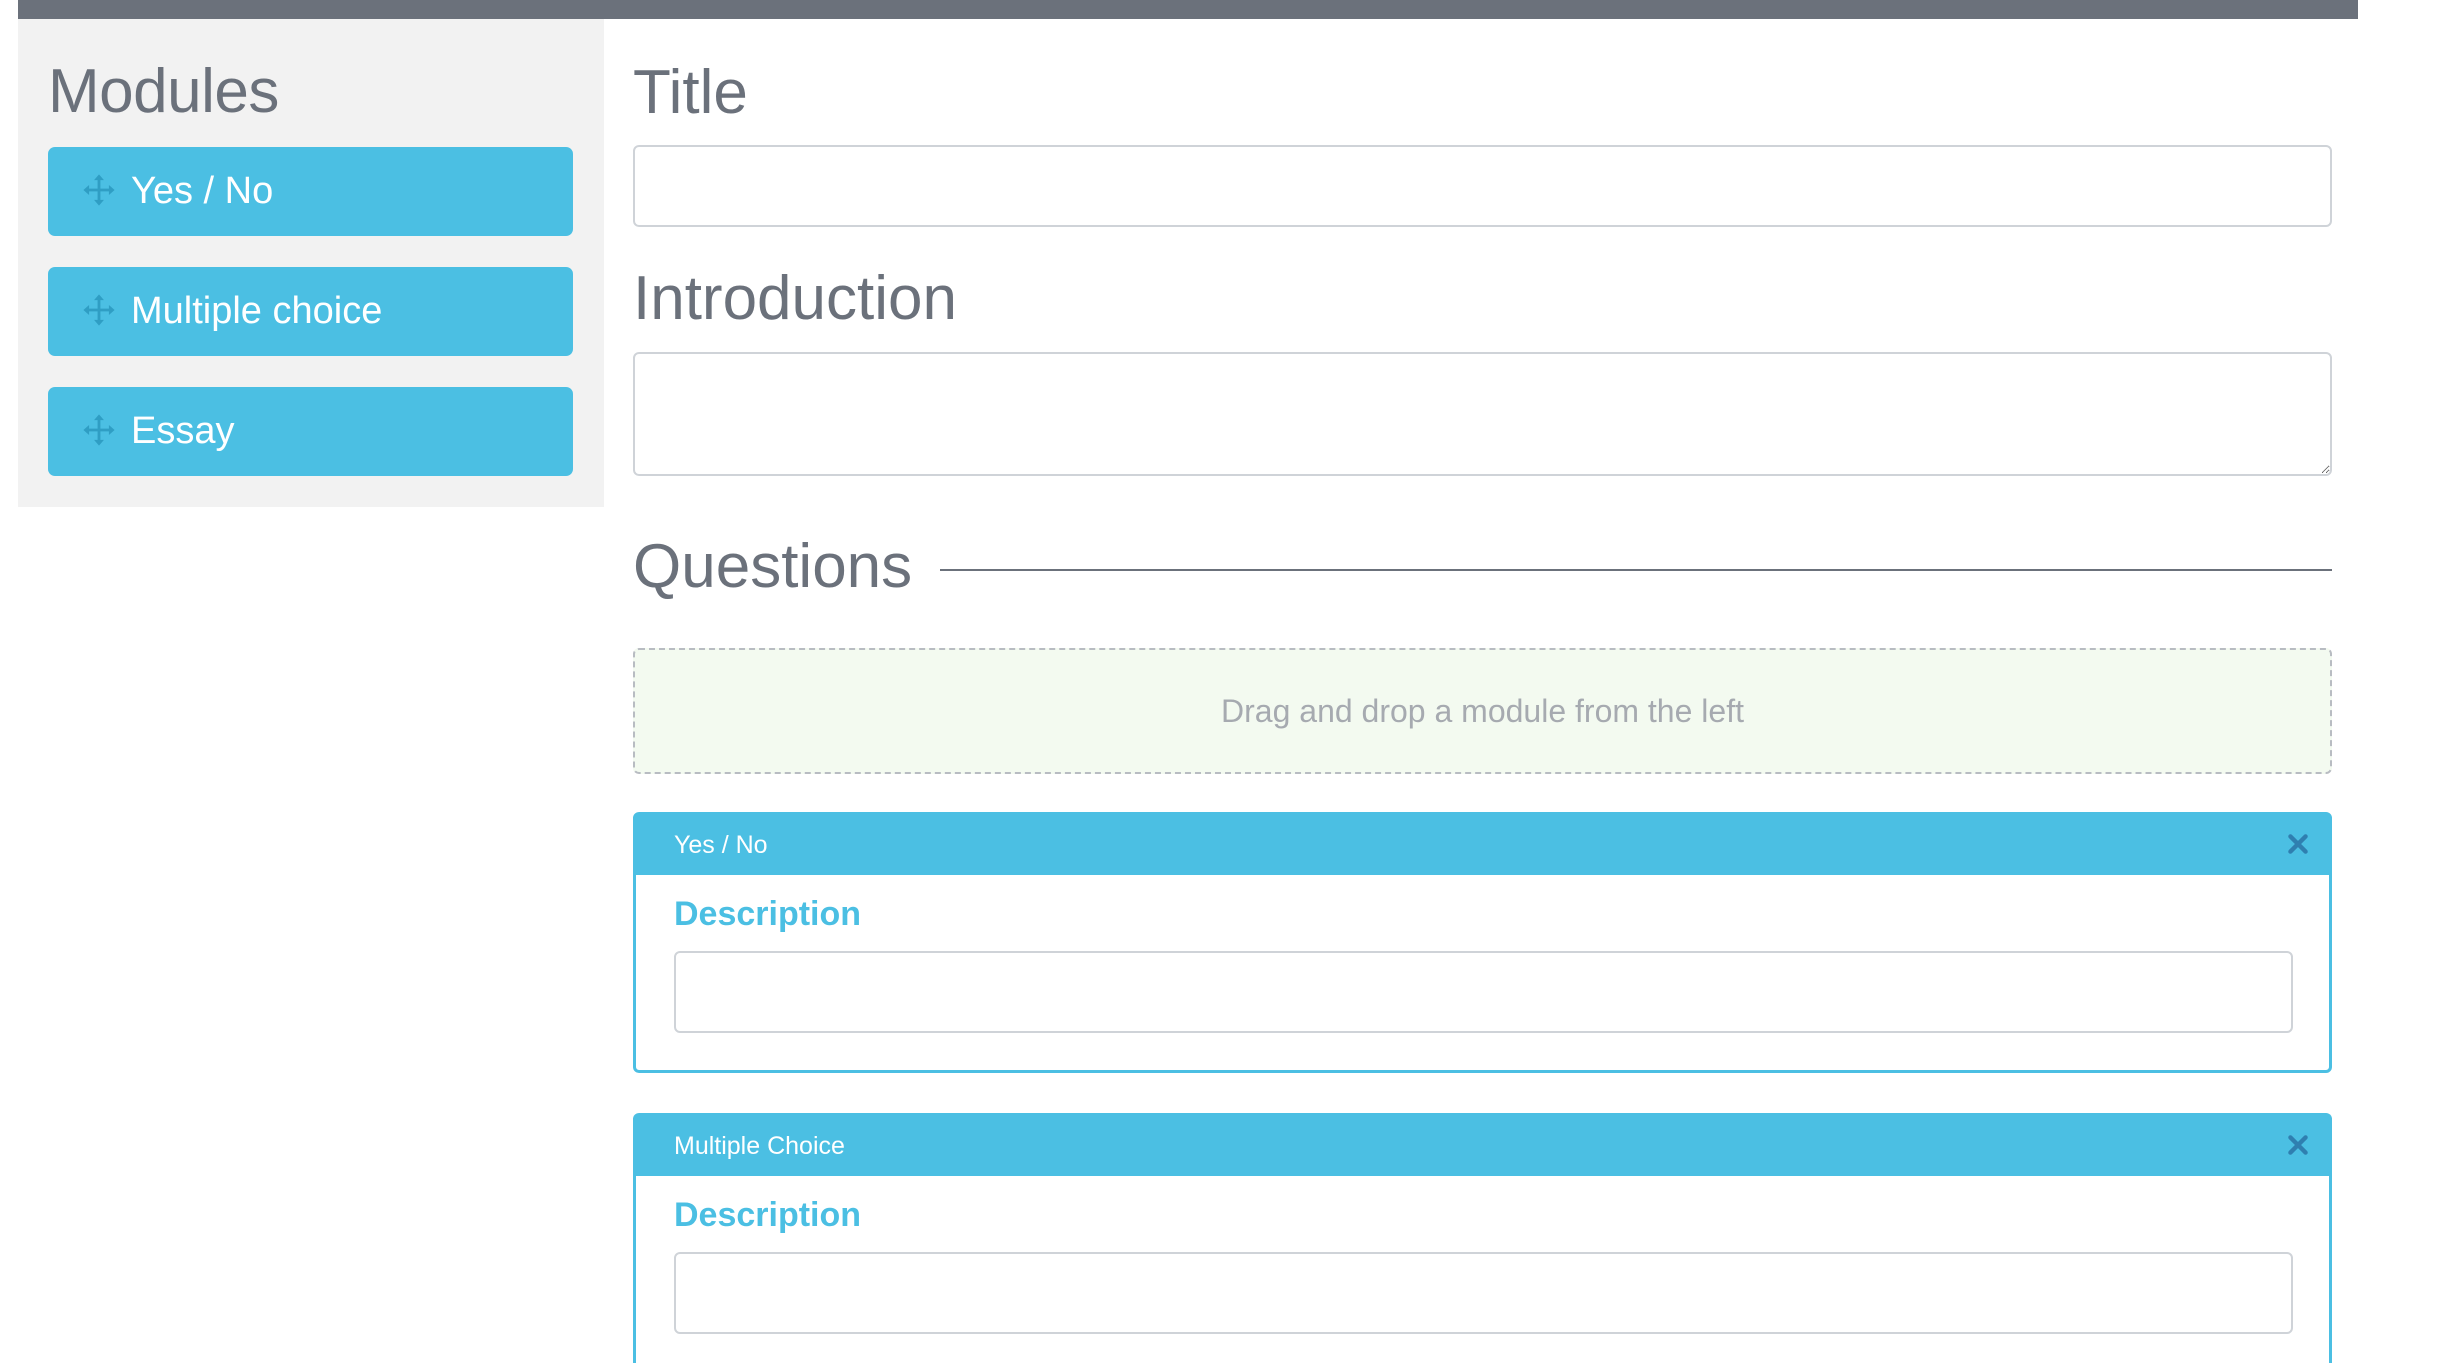 This screenshot has width=2450, height=1363. Describe the element at coordinates (202, 191) in the screenshot. I see `module-label: Yes / No` at that location.